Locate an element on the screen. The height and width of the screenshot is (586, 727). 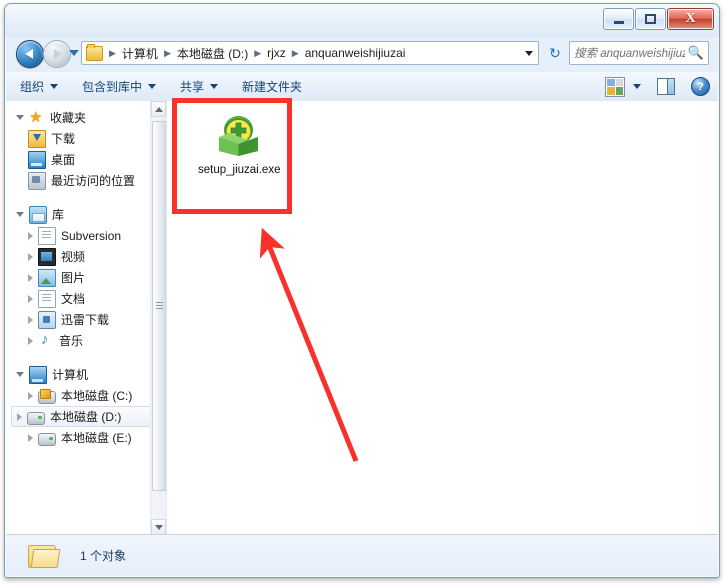
breadcrumb-item-1: 本地磁盘 (D:) is located at coordinates (212, 53).